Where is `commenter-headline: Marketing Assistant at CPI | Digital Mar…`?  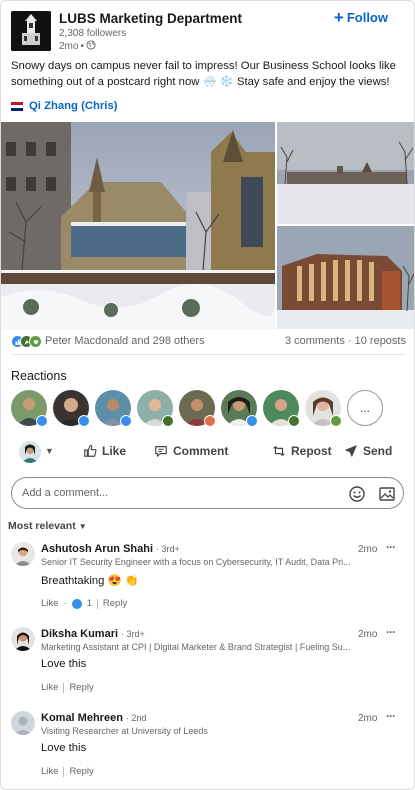 commenter-headline: Marketing Assistant at CPI | Digital Mar… is located at coordinates (196, 647).